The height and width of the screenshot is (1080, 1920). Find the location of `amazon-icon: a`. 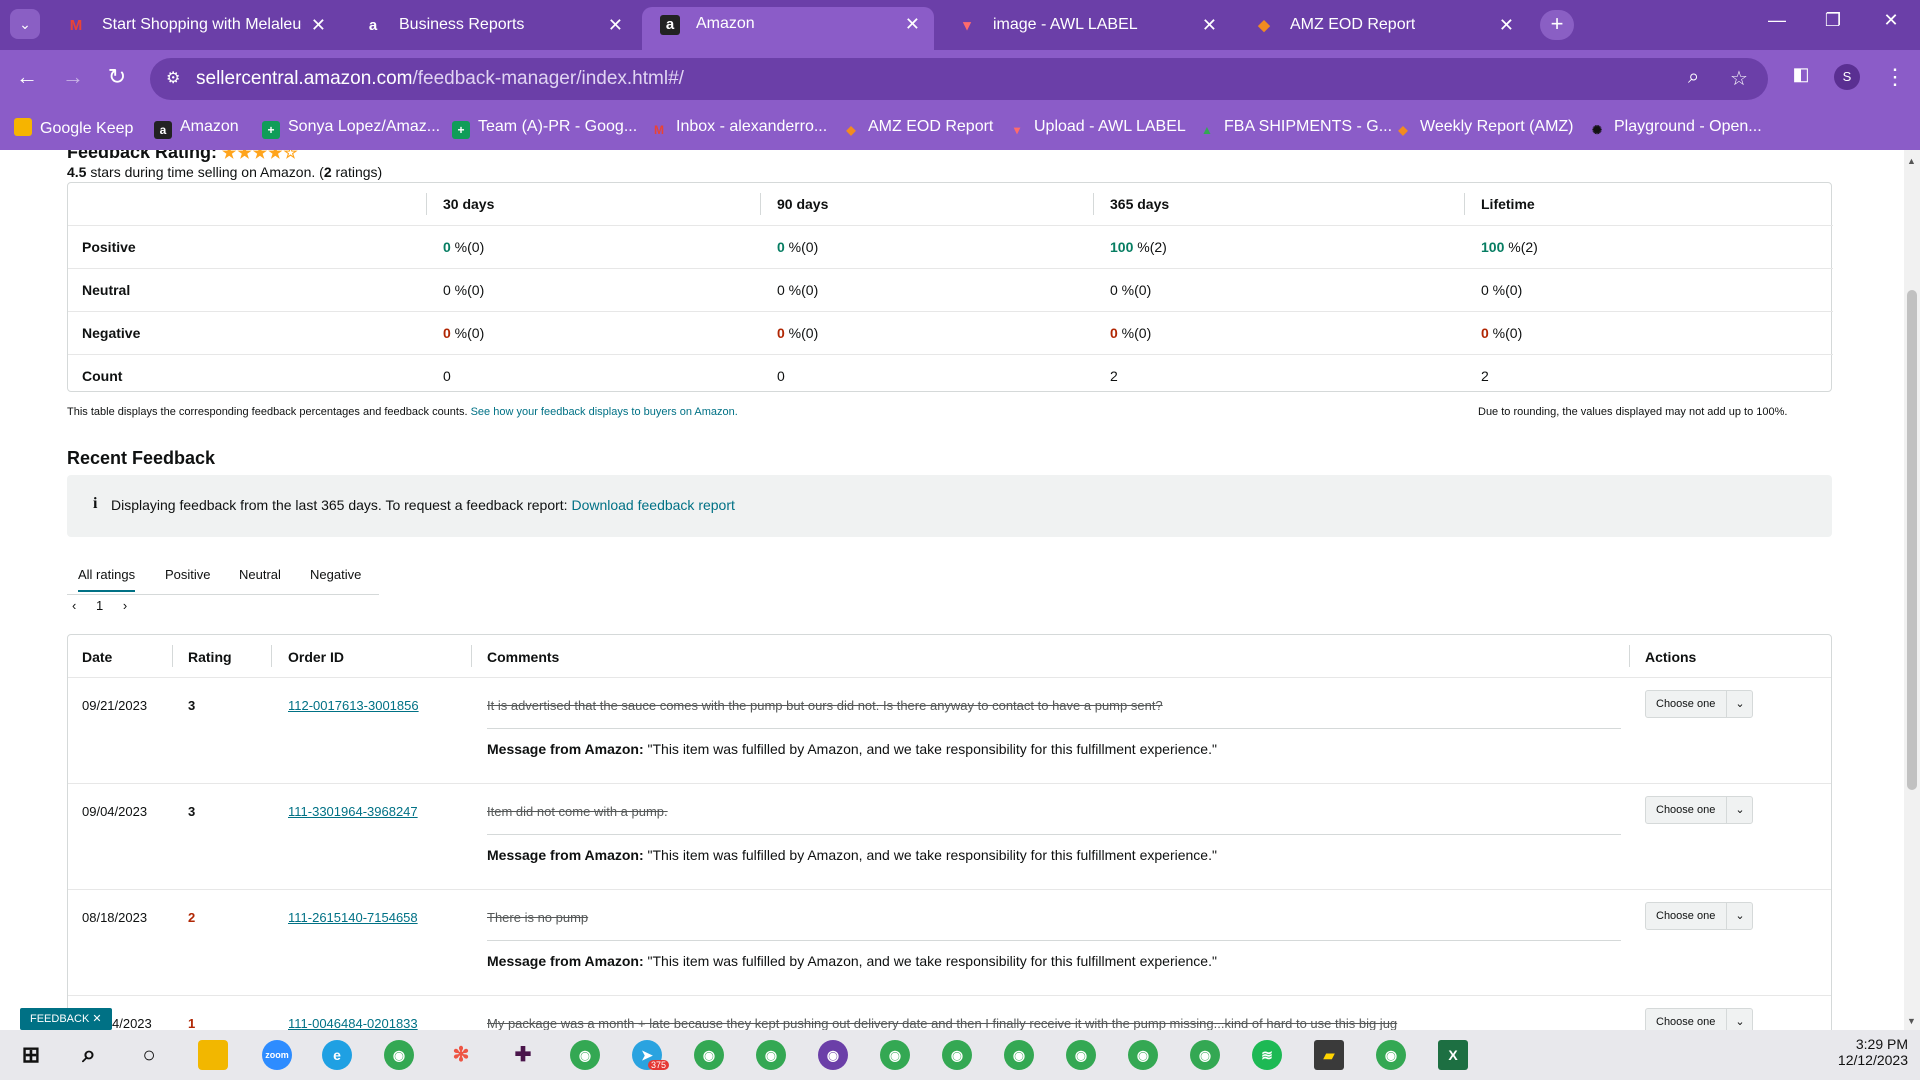

amazon-icon: a is located at coordinates (670, 25).